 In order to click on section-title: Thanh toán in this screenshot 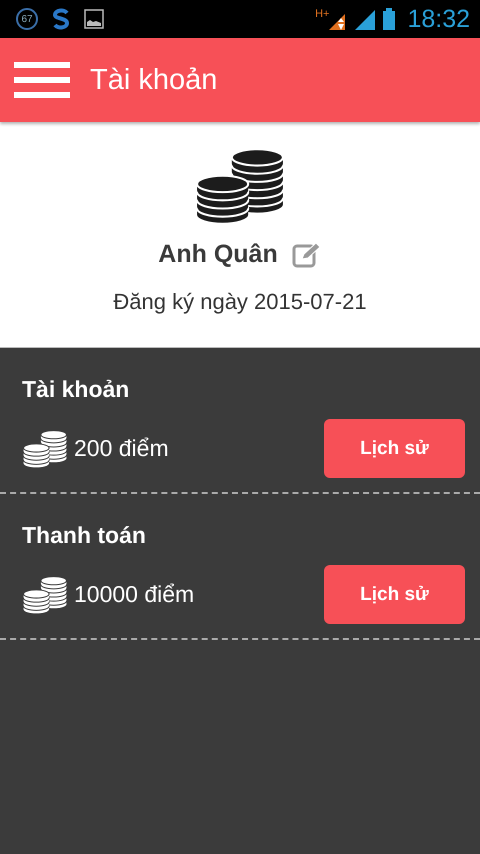, I will do `click(84, 535)`.